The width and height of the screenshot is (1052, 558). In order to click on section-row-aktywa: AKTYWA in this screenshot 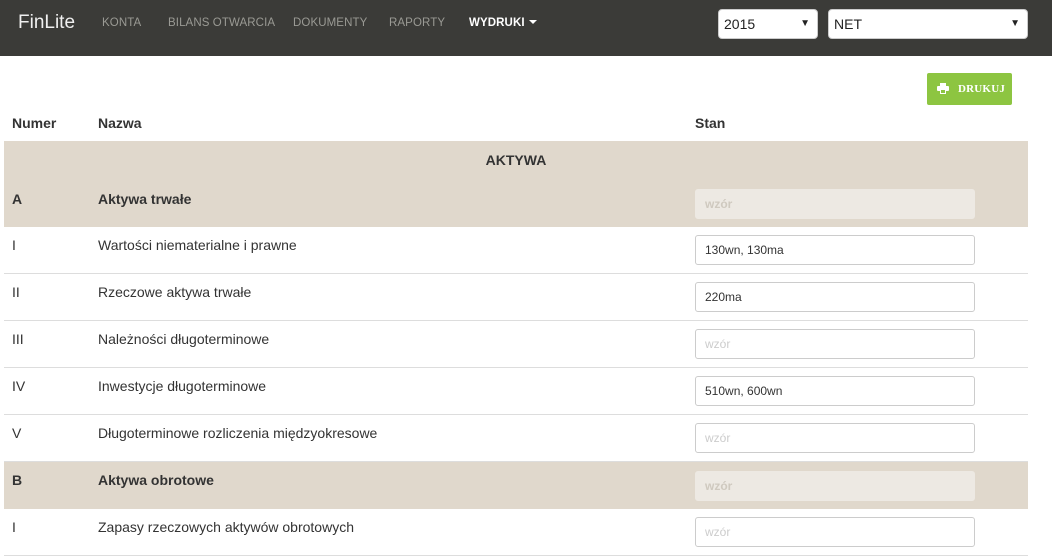, I will do `click(516, 160)`.